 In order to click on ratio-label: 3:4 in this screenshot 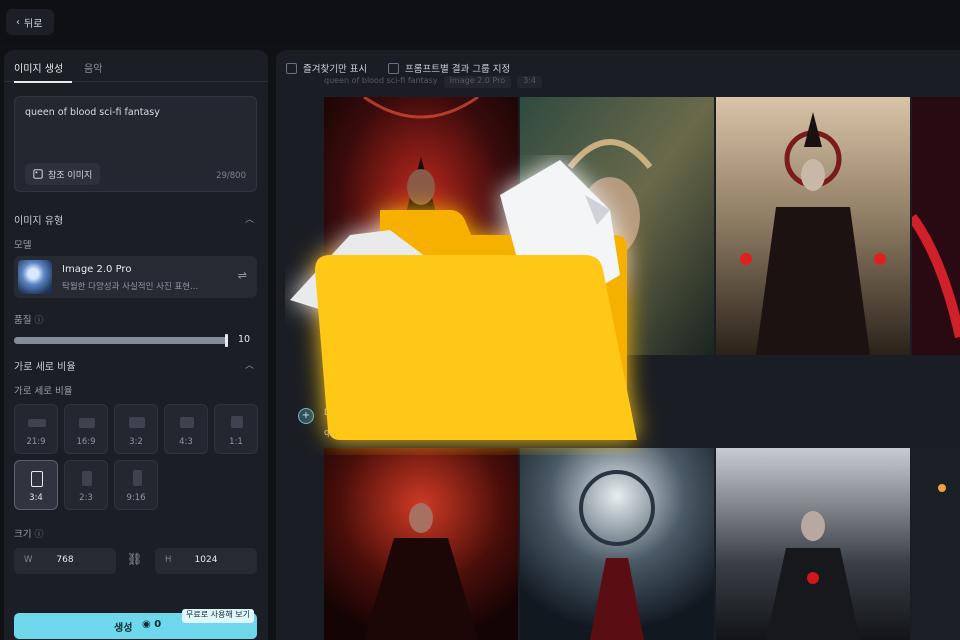, I will do `click(36, 498)`.